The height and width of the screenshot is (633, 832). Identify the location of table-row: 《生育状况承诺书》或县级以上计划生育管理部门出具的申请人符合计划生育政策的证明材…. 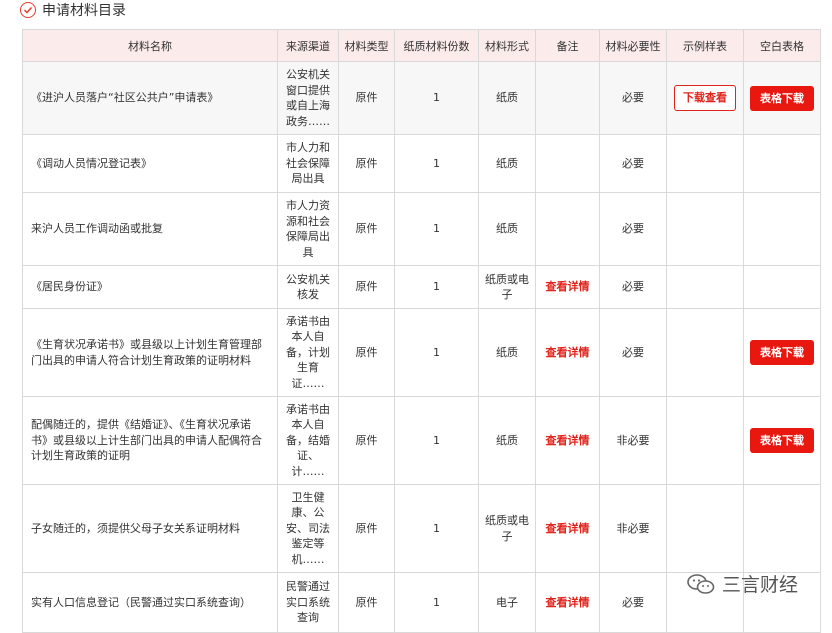
(421, 352).